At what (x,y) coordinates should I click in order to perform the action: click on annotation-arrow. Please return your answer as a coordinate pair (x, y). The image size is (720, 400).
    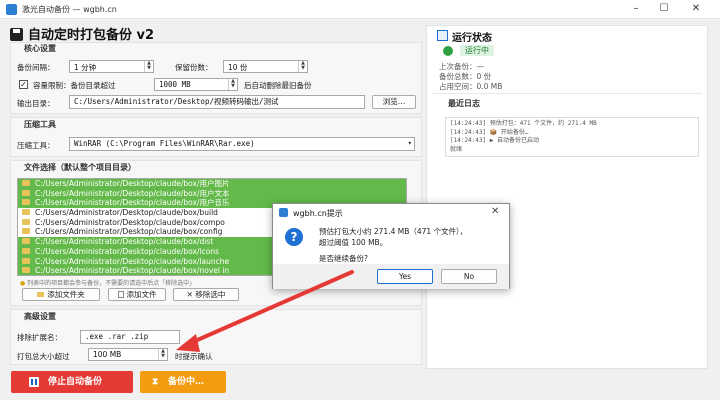
    Looking at the image, I should click on (265, 311).